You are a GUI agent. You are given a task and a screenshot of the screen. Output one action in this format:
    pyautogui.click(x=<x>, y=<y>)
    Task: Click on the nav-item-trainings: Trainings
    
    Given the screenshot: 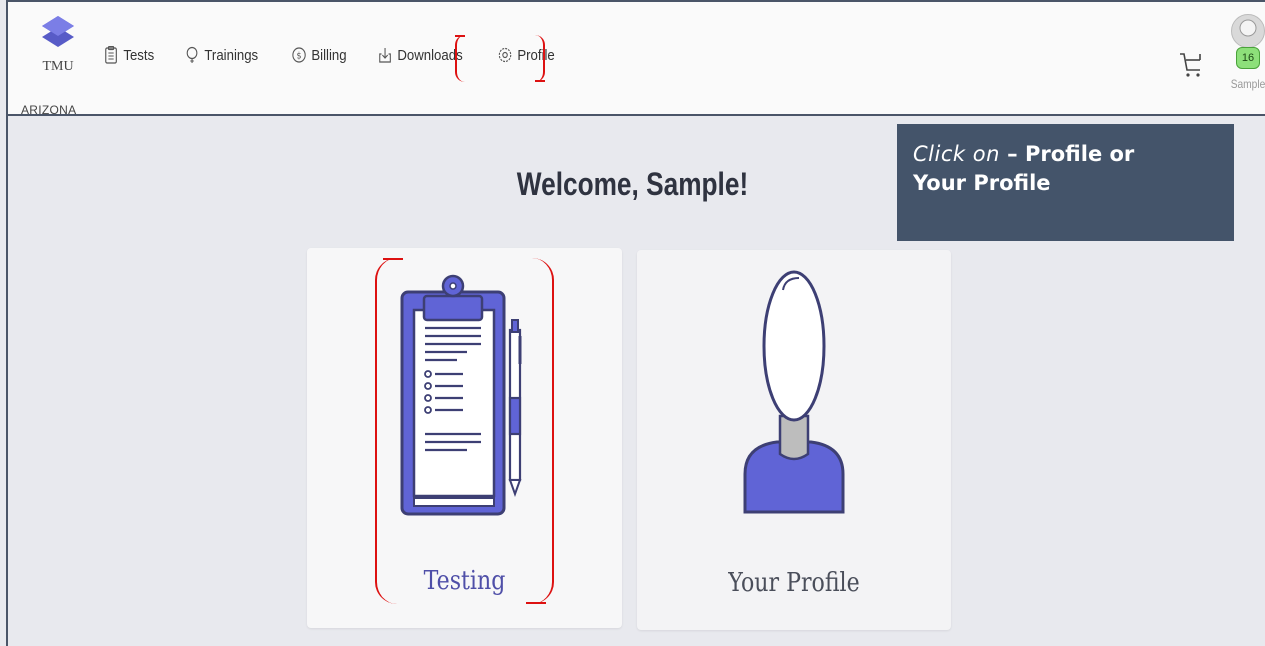 What is the action you would take?
    pyautogui.click(x=221, y=55)
    